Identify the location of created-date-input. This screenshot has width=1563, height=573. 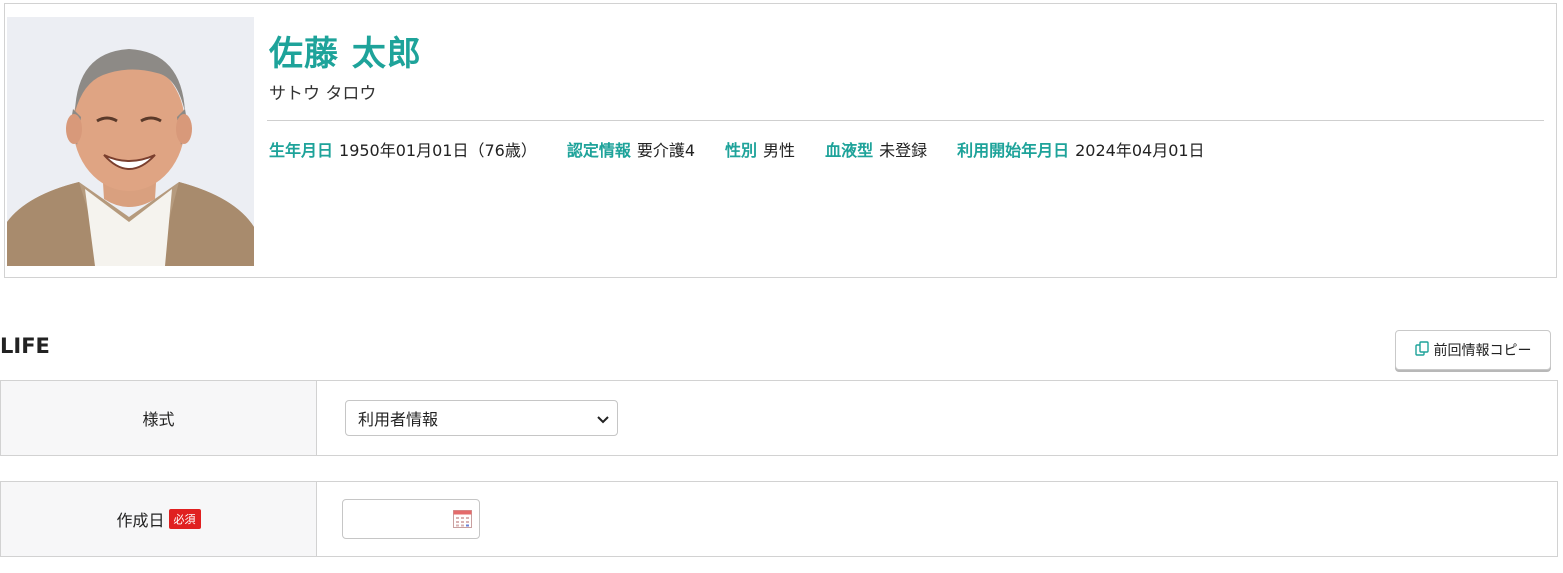
(411, 519).